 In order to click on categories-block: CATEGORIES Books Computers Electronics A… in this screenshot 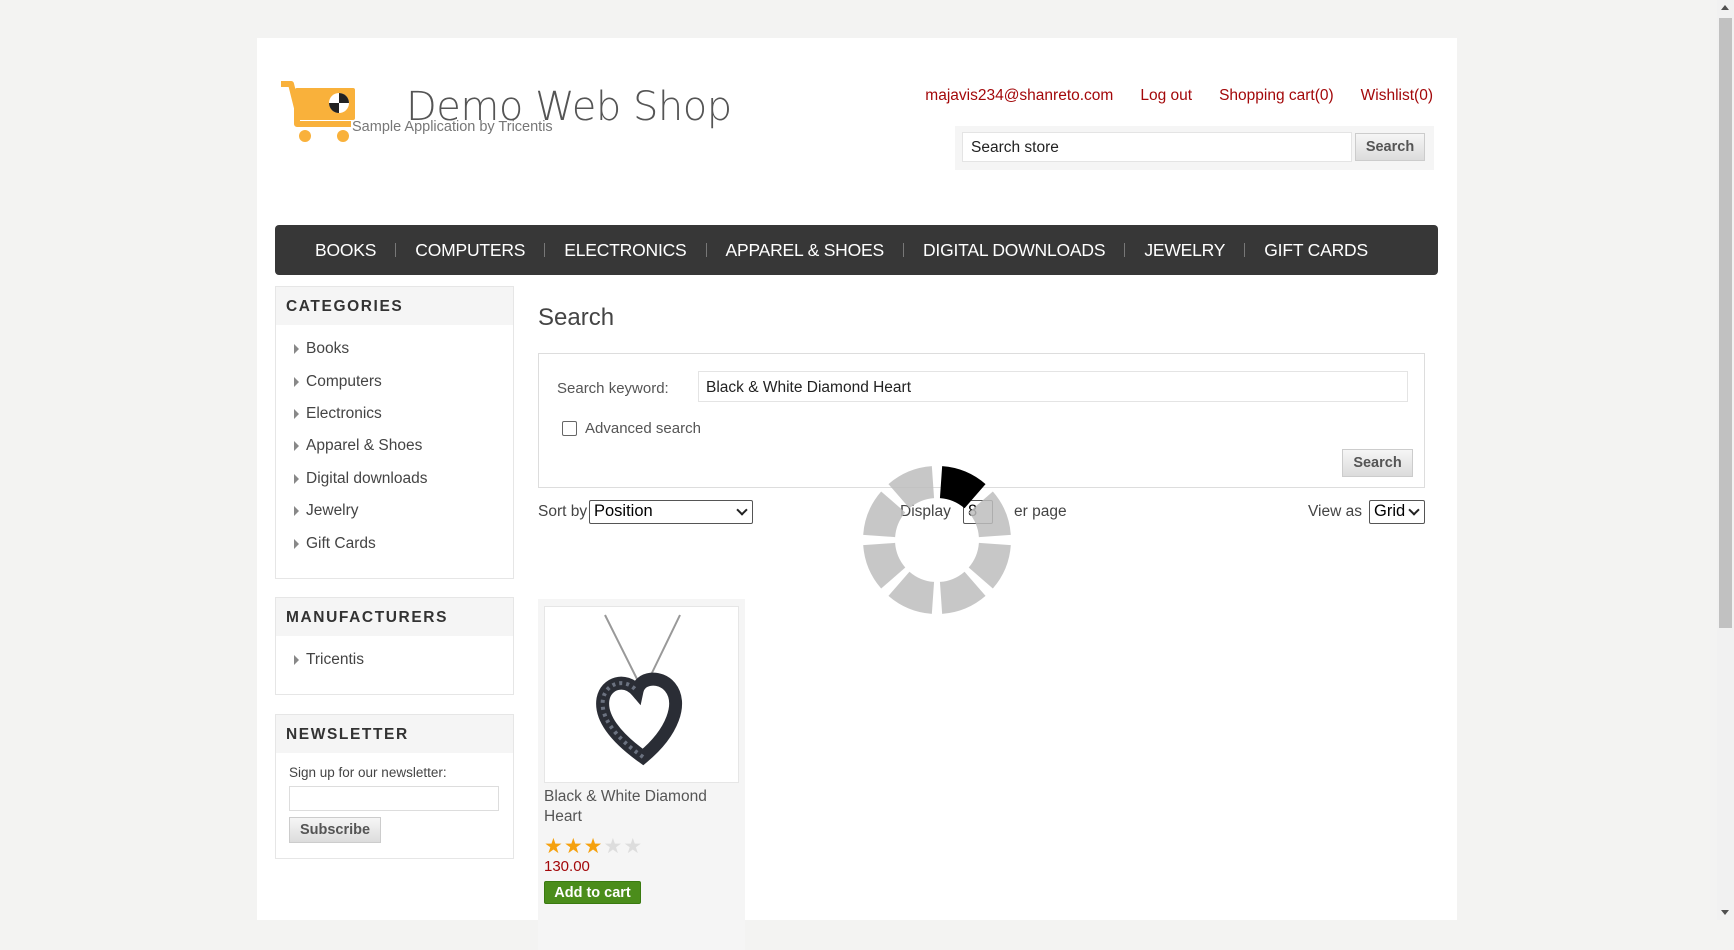, I will do `click(394, 432)`.